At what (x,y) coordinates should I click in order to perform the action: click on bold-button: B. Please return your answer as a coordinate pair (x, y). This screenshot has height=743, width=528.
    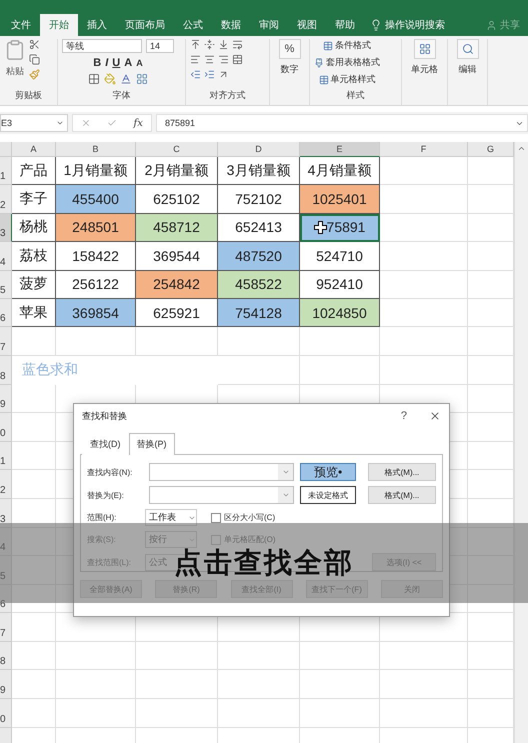
    Looking at the image, I should click on (97, 63).